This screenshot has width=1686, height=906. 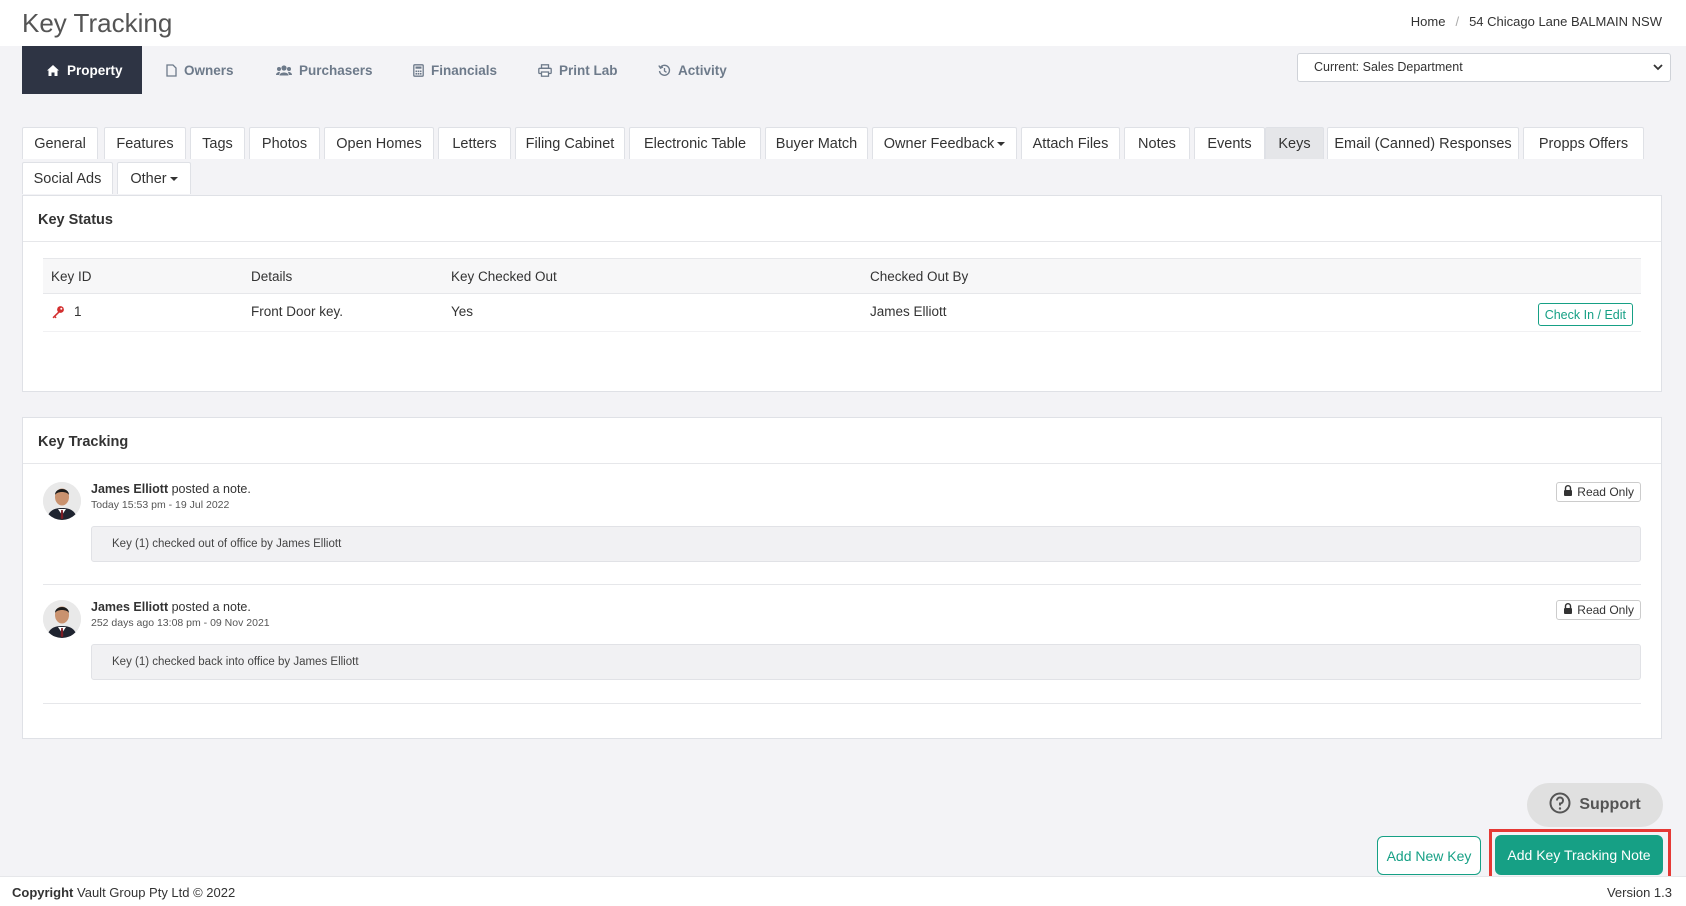 What do you see at coordinates (180, 623) in the screenshot?
I see `note-timestamp: 252 days ago 13:08 pm - 09 Nov 2021` at bounding box center [180, 623].